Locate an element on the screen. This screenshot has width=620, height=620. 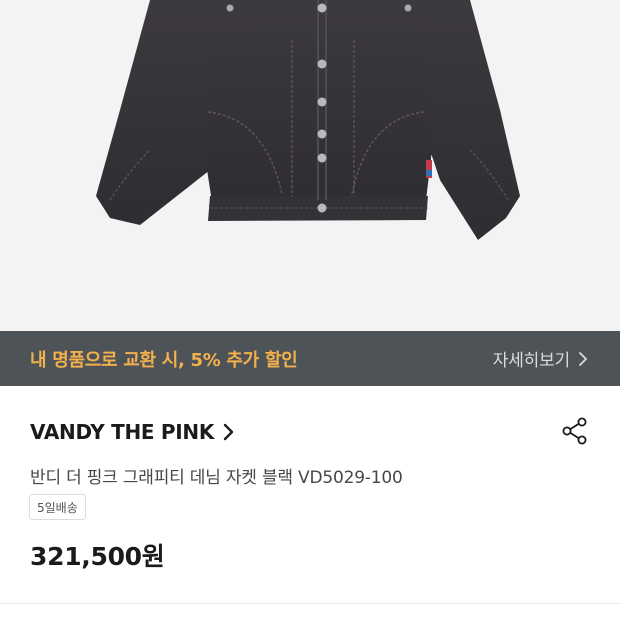
product-price: 321,500원 is located at coordinates (97, 556).